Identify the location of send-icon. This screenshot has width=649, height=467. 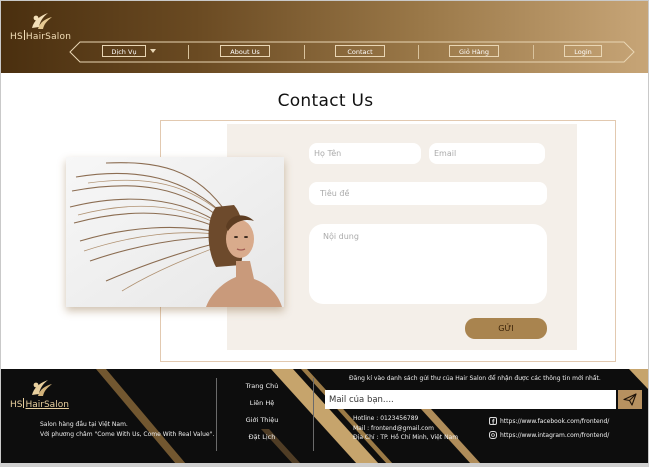
(630, 399).